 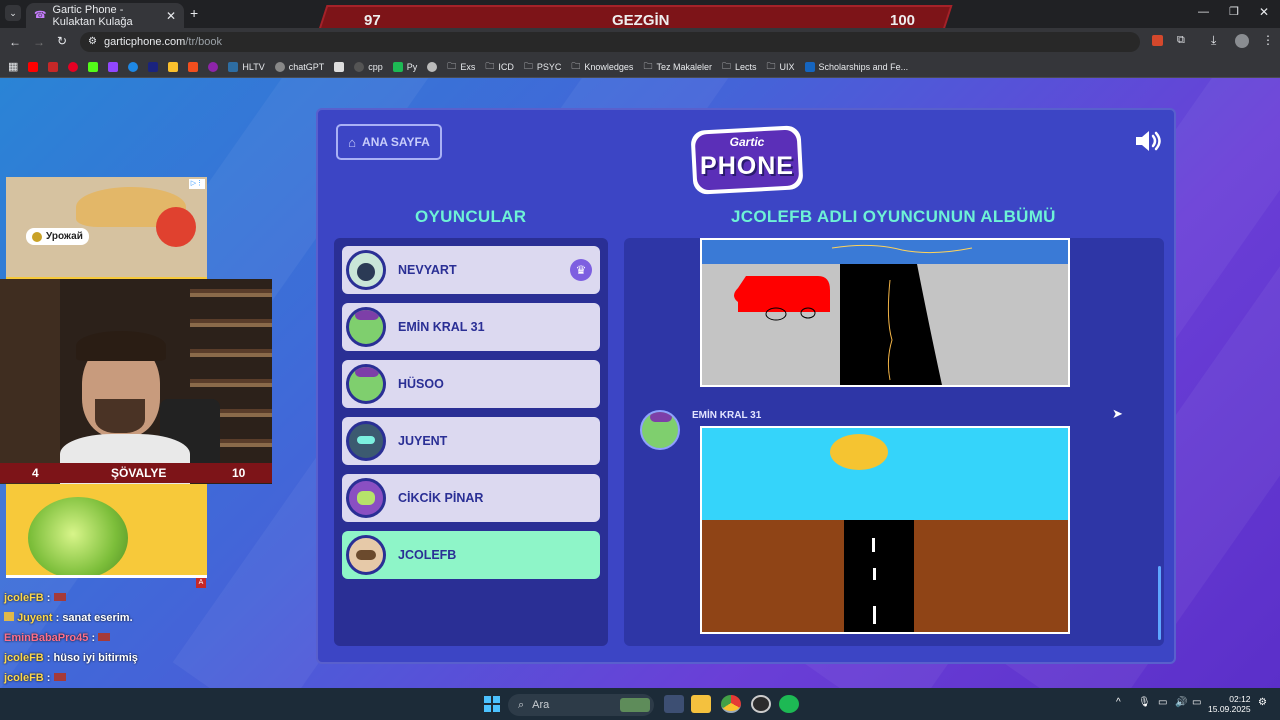 I want to click on restore-button: ❐, so click(x=1234, y=11).